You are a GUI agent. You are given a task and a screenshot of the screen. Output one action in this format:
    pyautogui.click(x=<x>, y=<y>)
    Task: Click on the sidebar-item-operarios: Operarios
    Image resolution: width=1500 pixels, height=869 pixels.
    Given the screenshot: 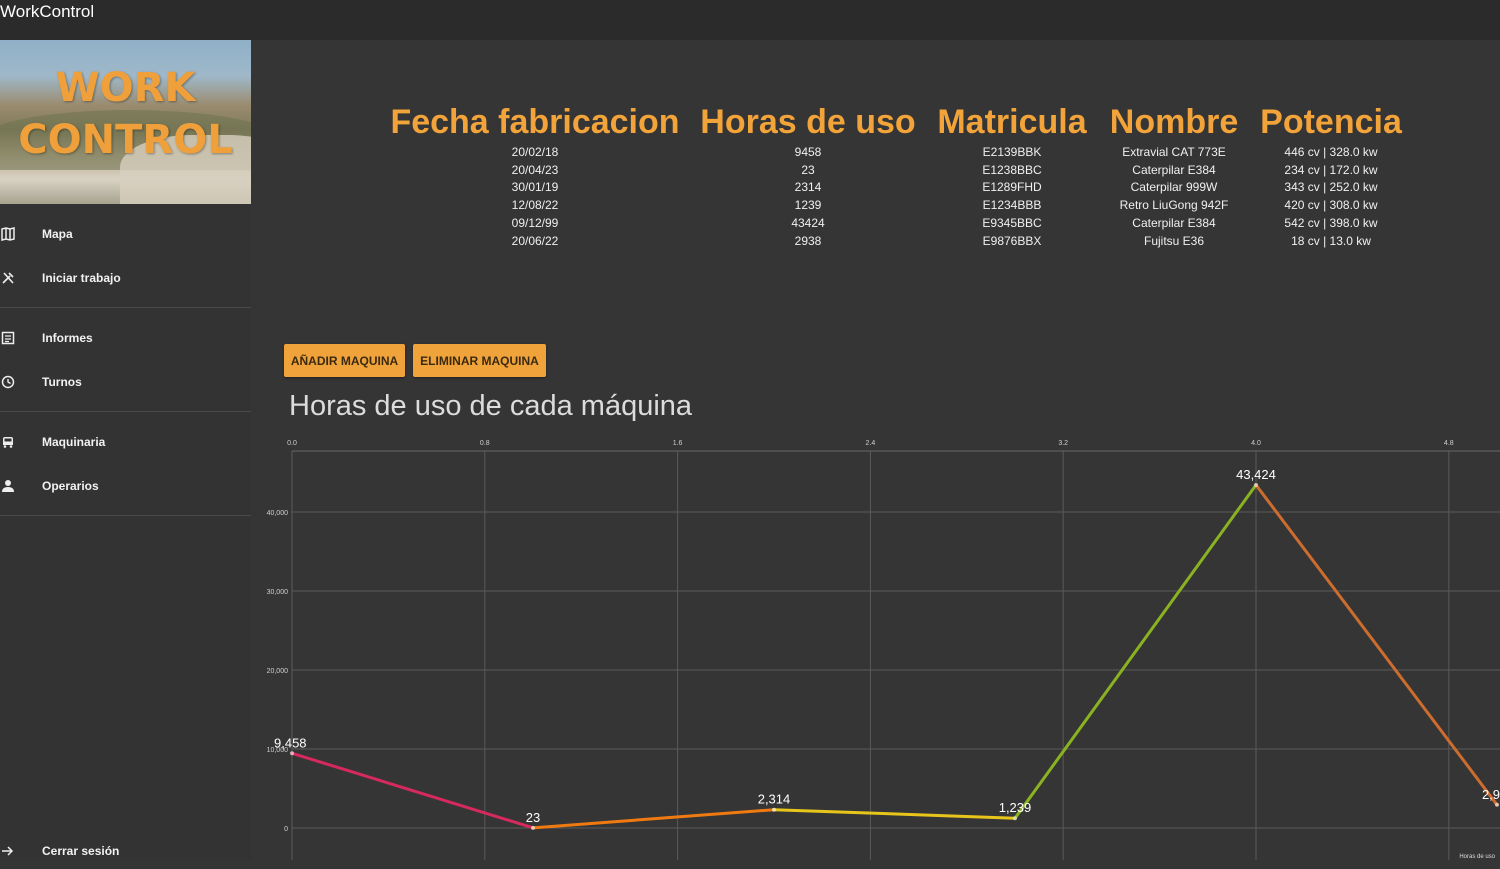 What is the action you would take?
    pyautogui.click(x=125, y=486)
    